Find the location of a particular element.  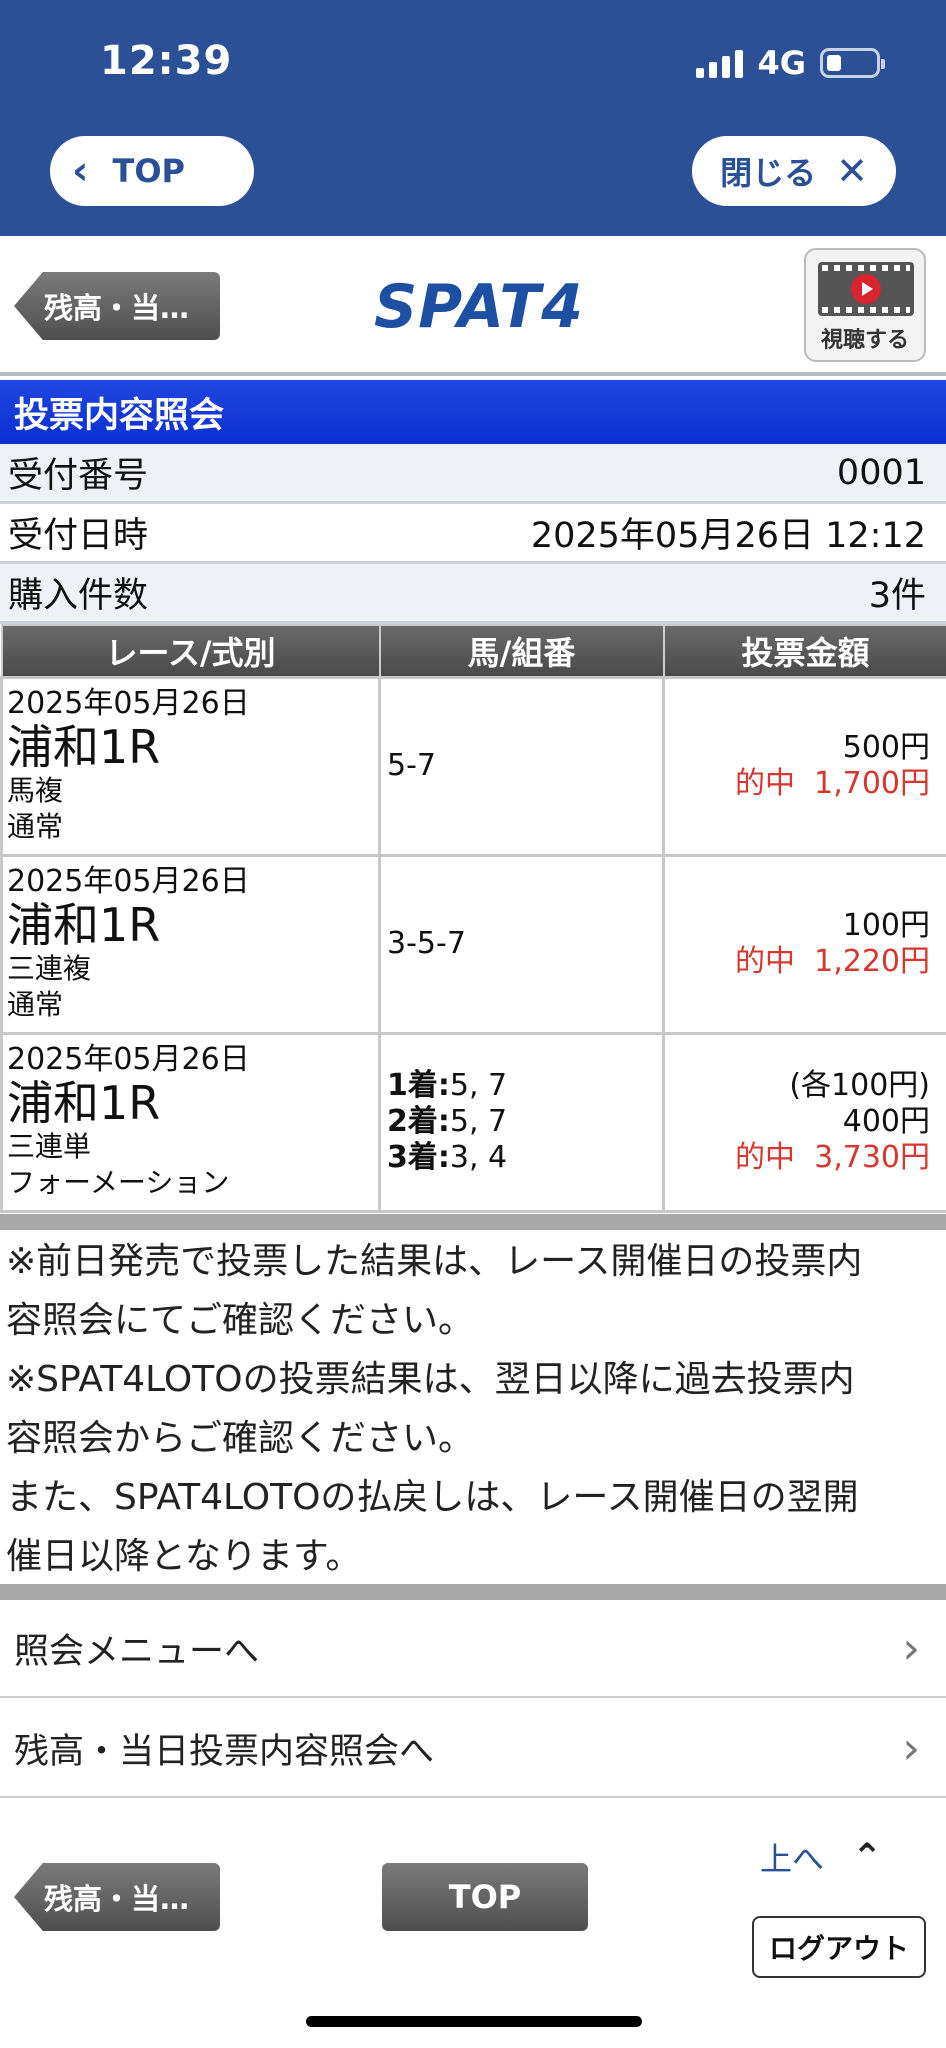

combo-label: 3着: is located at coordinates (418, 1157).